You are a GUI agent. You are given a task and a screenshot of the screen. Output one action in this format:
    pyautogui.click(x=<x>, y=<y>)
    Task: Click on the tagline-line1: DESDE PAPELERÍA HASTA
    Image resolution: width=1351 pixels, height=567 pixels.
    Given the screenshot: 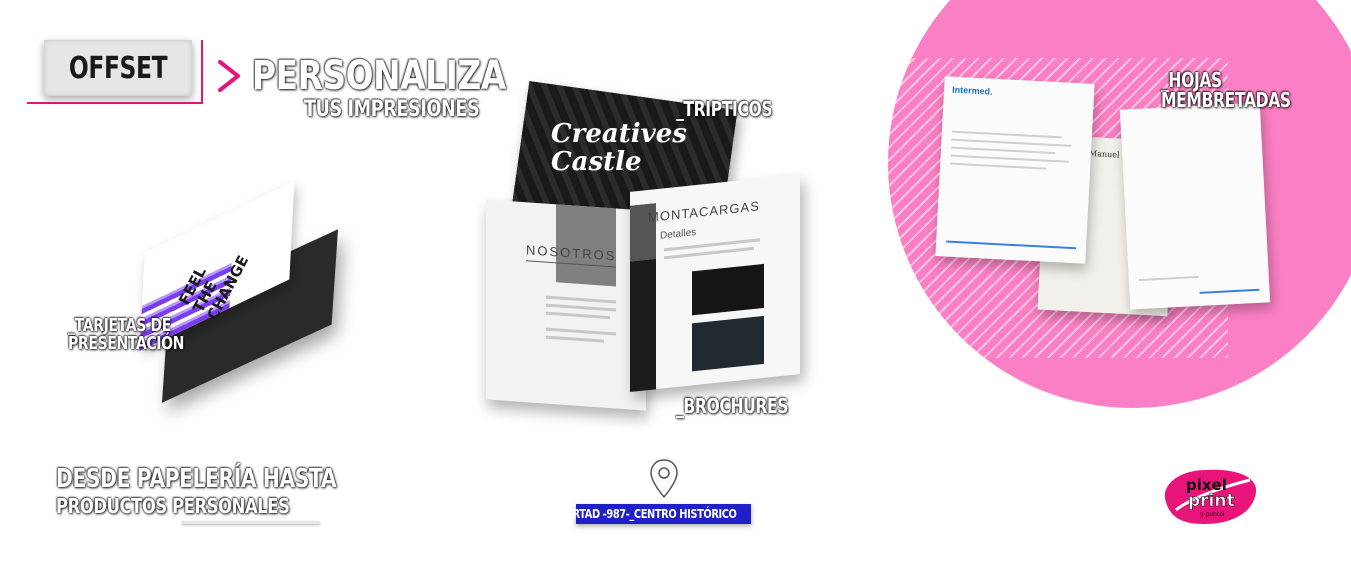 What is the action you would take?
    pyautogui.click(x=196, y=479)
    